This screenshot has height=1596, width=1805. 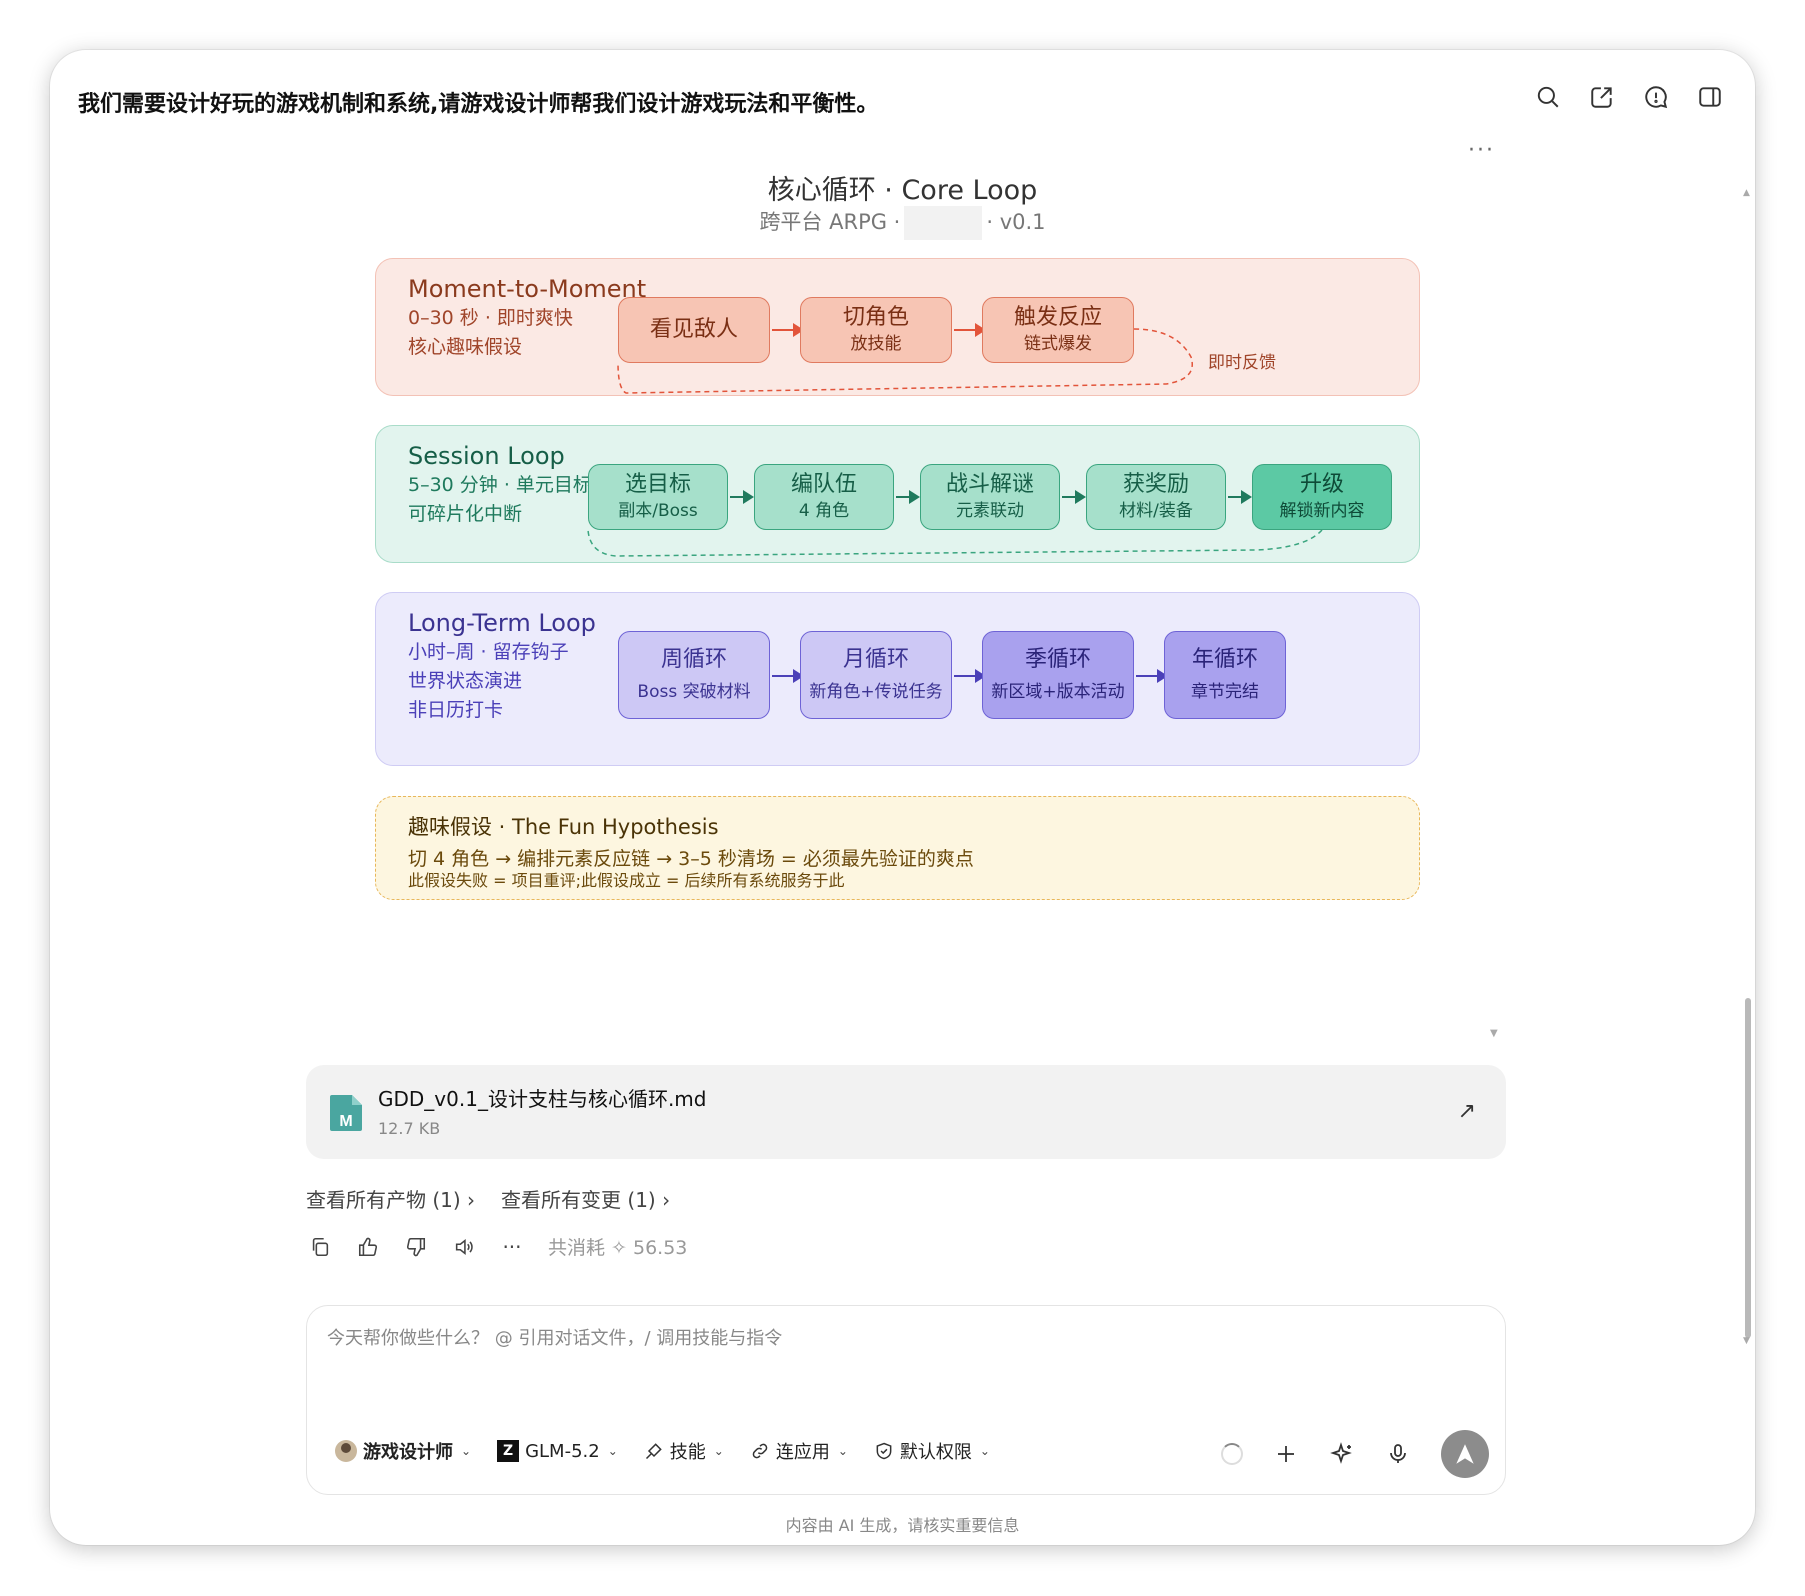 I want to click on apps-label: 连应用, so click(x=802, y=1452).